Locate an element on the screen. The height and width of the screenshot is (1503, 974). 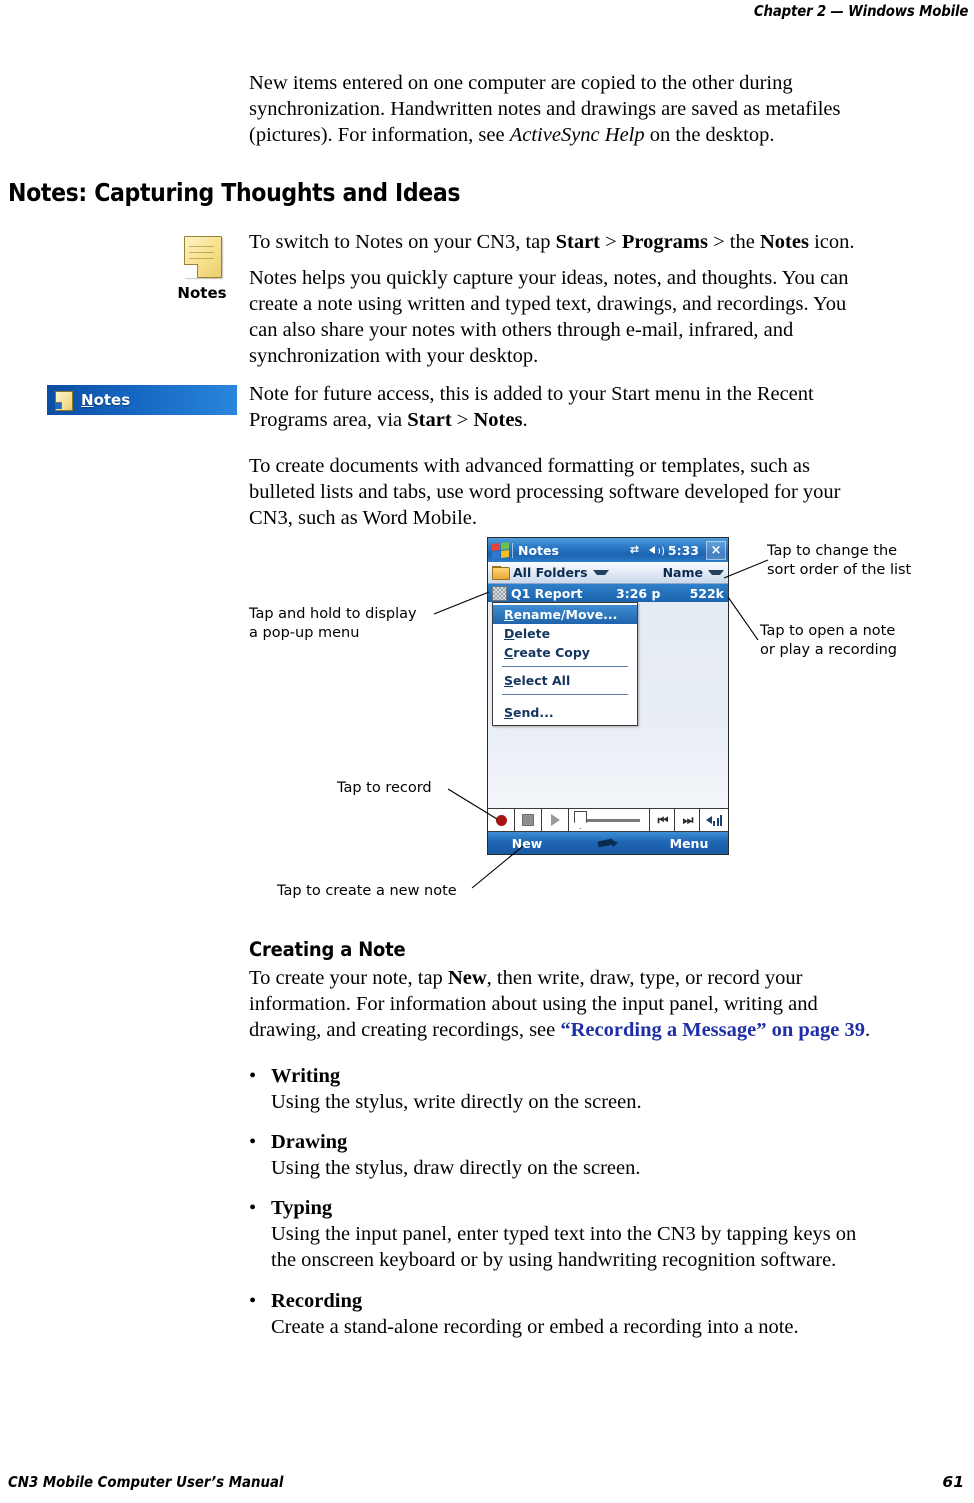
bullet-term: Recording is located at coordinates (317, 1301).